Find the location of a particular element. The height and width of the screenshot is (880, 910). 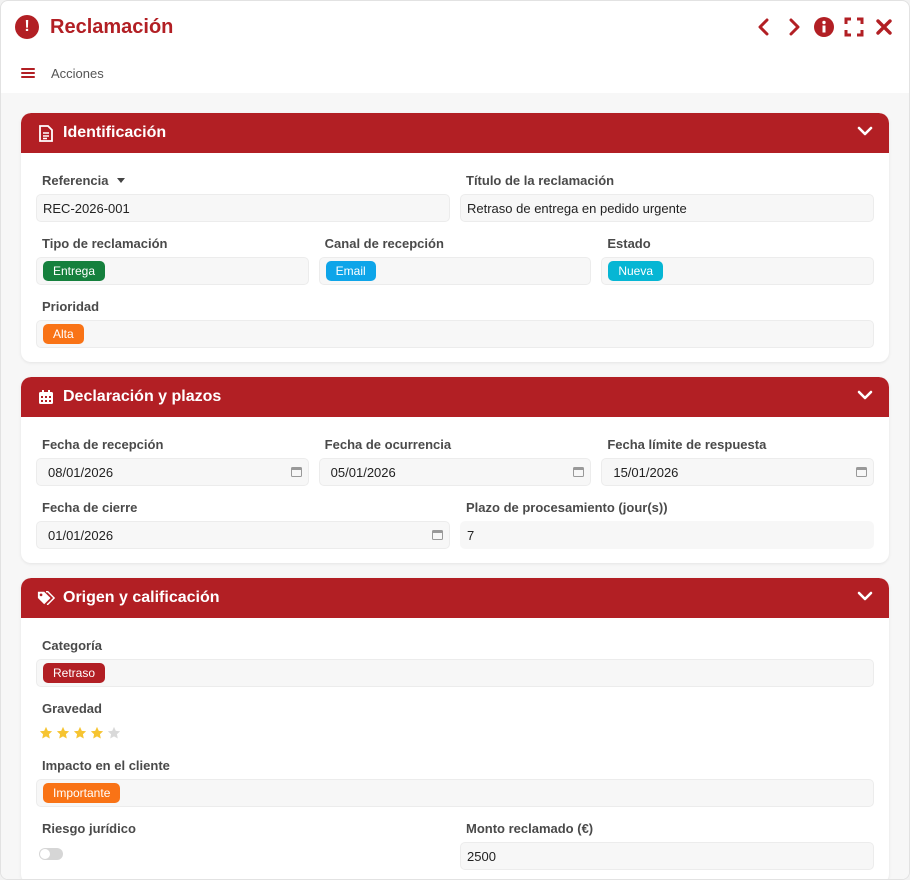

fecha-limite-field: Fecha límite de respuesta 15/01/2026 is located at coordinates (738, 458).